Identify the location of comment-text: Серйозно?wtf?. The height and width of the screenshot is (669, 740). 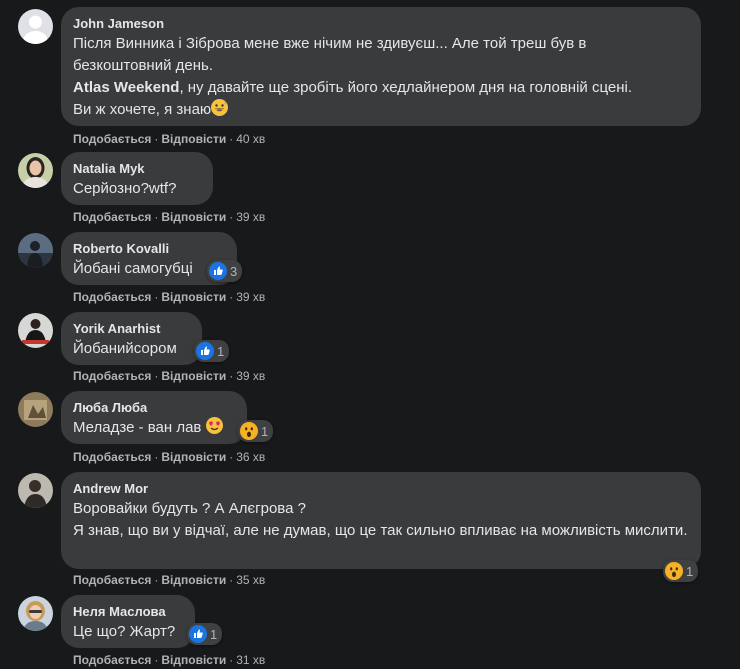
(125, 188).